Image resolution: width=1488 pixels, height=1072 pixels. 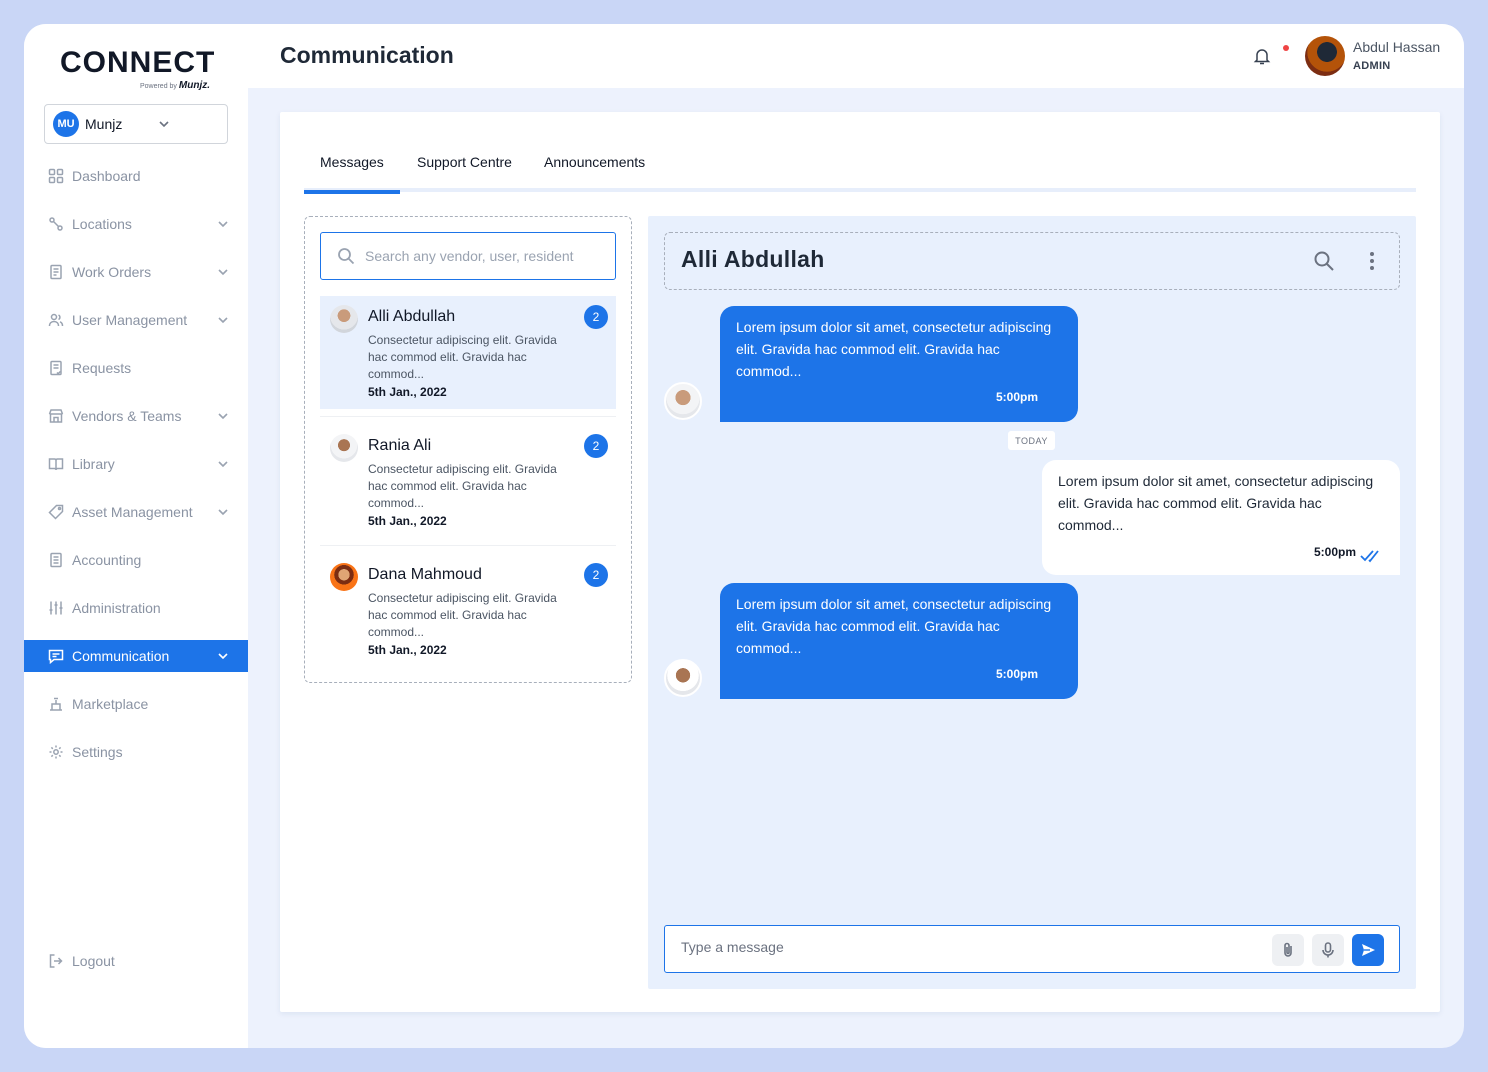 What do you see at coordinates (136, 368) in the screenshot?
I see `sidebar-item-requests: Requests` at bounding box center [136, 368].